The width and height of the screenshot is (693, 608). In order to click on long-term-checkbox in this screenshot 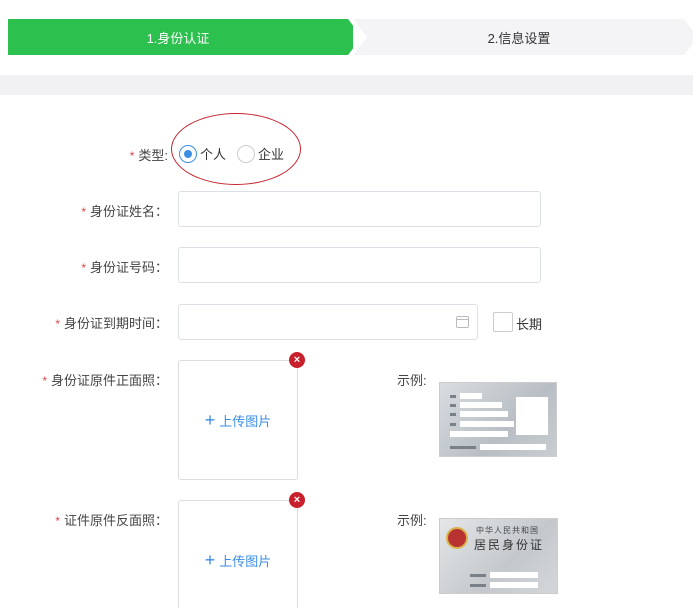, I will do `click(503, 322)`.